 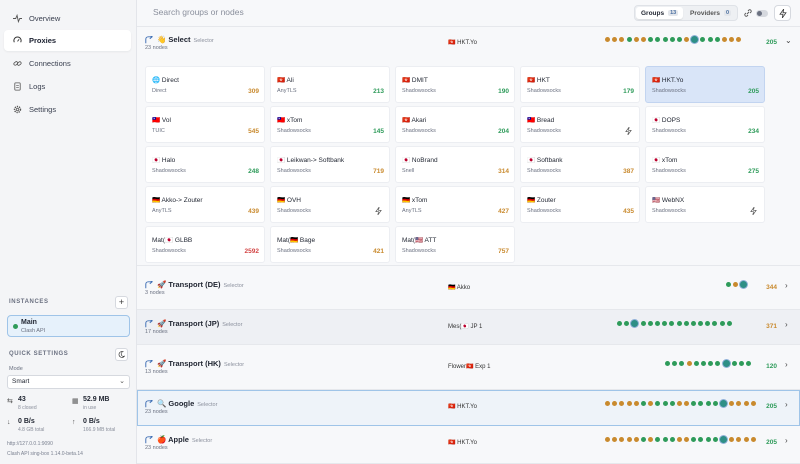 I want to click on node-card: 🇯🇵 xTom Shadowsocks 275, so click(x=705, y=164).